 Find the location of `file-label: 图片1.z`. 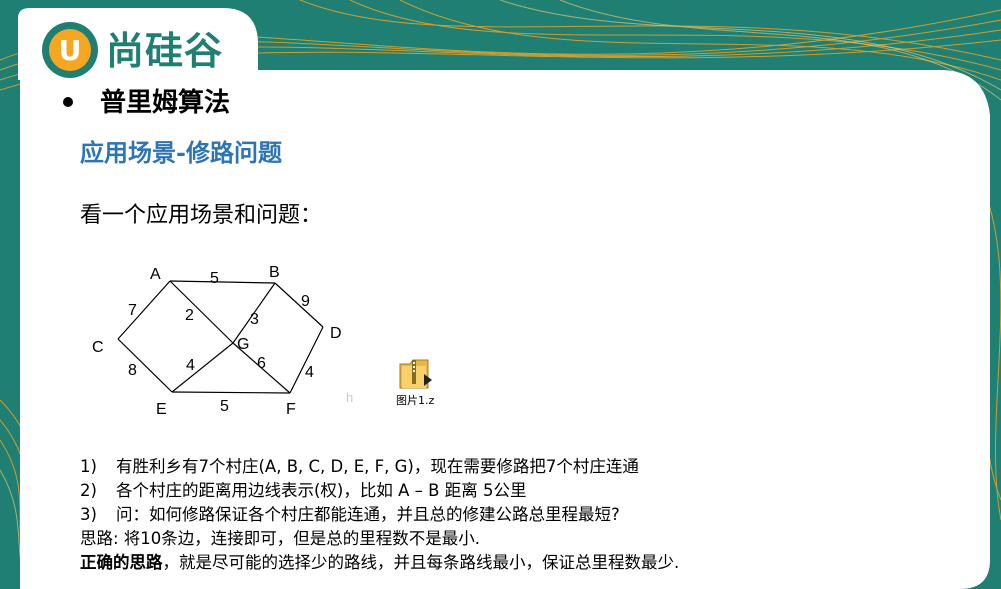

file-label: 图片1.z is located at coordinates (415, 400).